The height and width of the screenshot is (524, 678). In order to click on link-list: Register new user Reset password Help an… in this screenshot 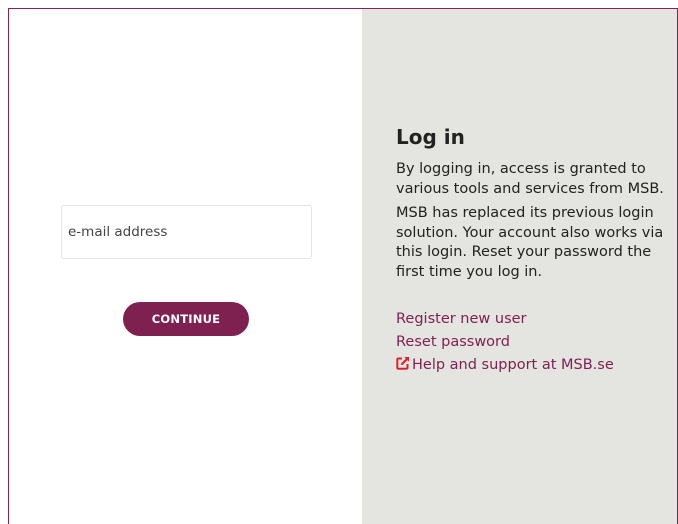, I will do `click(531, 342)`.